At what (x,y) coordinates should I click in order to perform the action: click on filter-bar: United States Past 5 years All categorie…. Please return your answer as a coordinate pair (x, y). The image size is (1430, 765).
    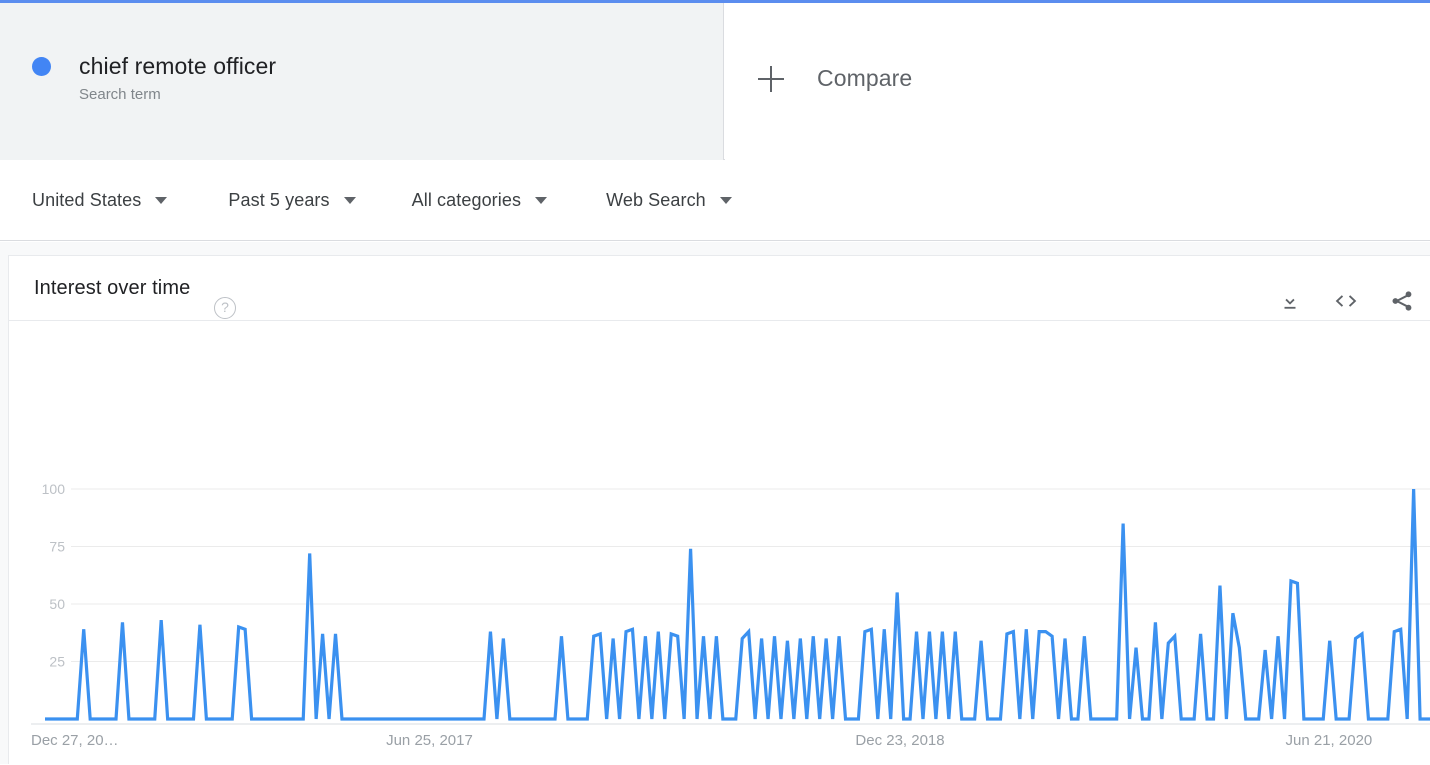
    Looking at the image, I should click on (715, 201).